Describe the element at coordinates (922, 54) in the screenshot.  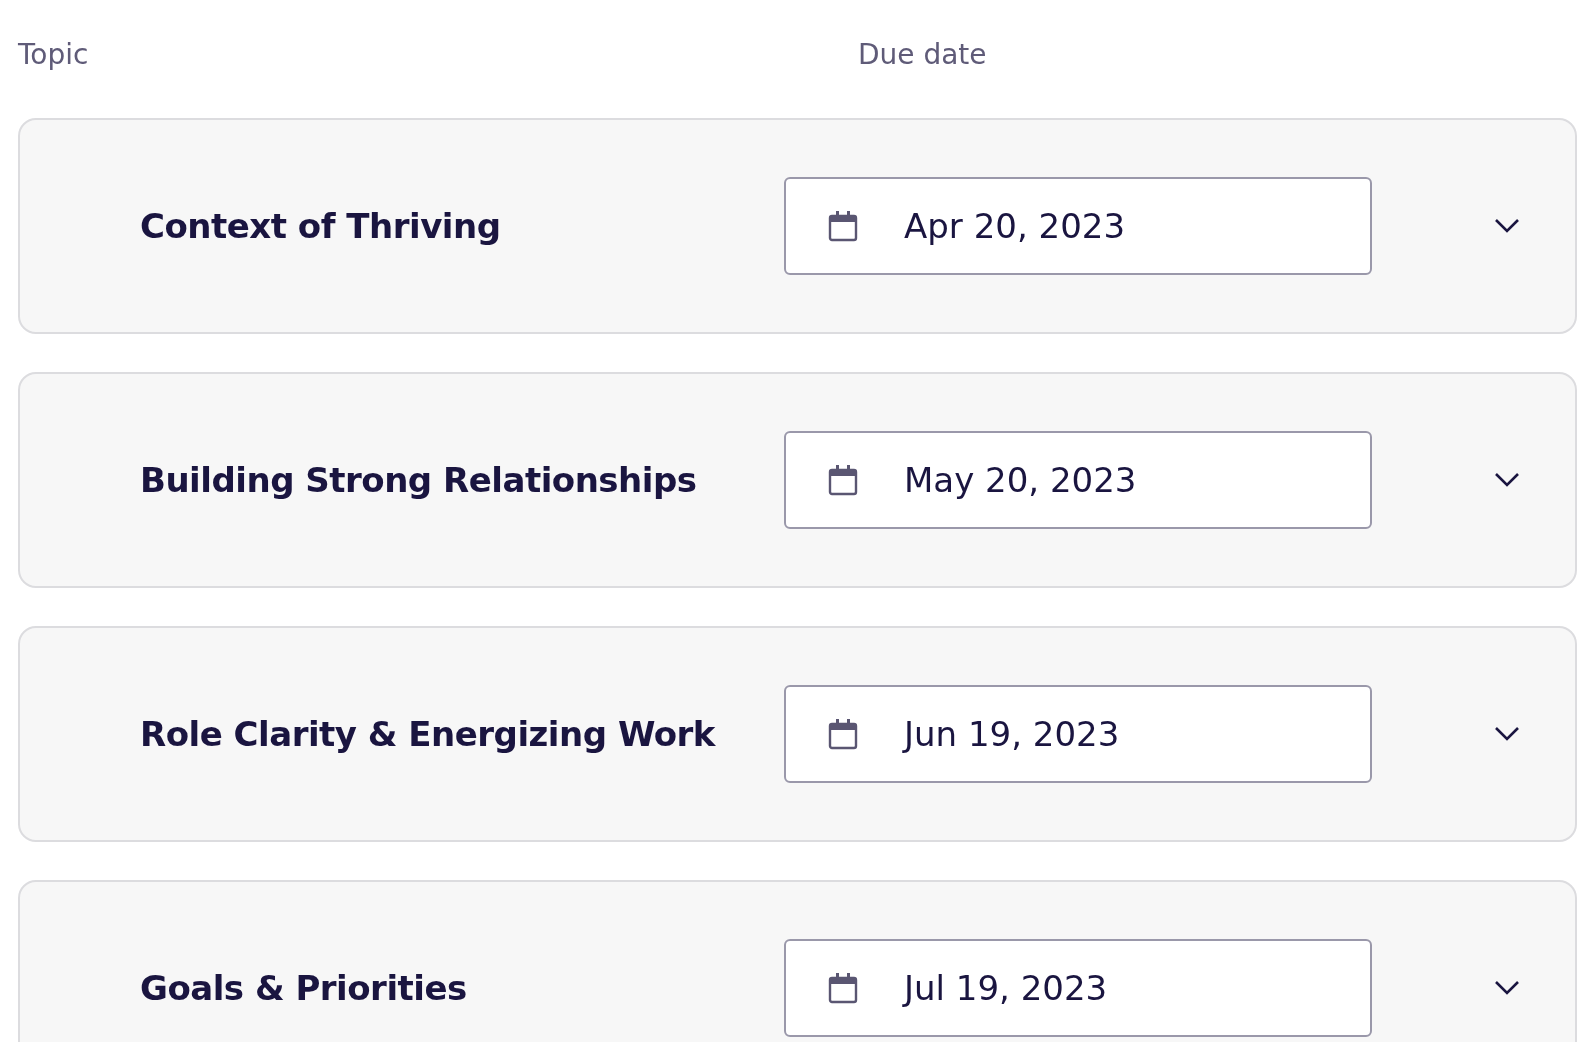
I see `column-header: Due date` at that location.